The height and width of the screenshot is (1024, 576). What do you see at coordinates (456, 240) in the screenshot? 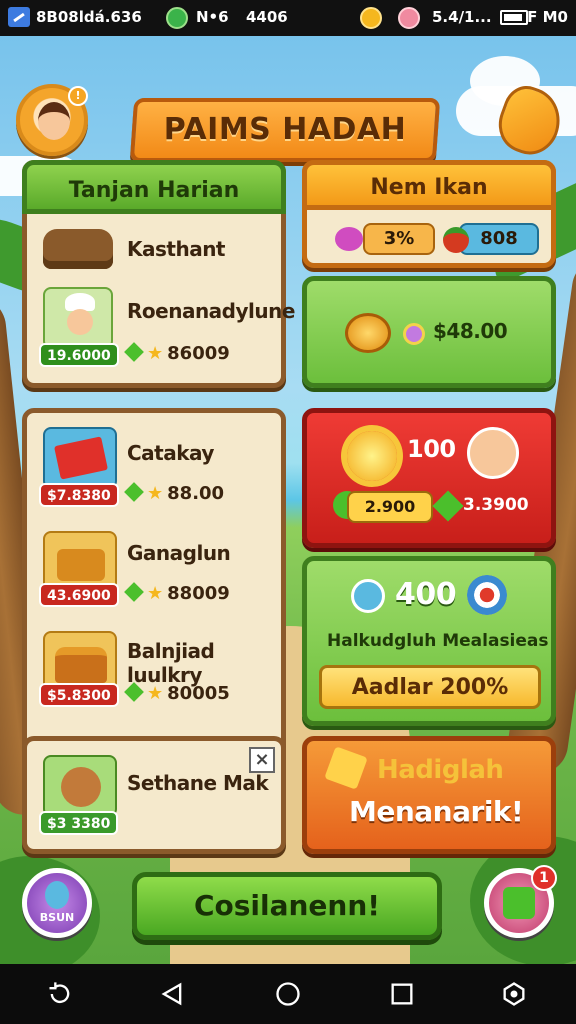
I see `tomato-icon` at bounding box center [456, 240].